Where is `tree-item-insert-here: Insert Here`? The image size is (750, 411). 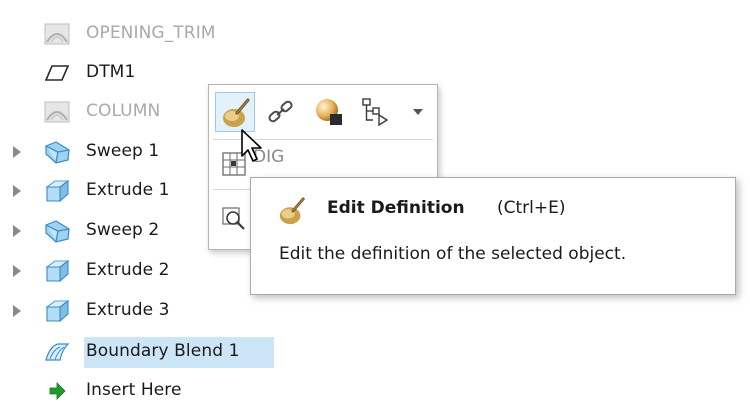
tree-item-insert-here: Insert Here is located at coordinates (210, 391).